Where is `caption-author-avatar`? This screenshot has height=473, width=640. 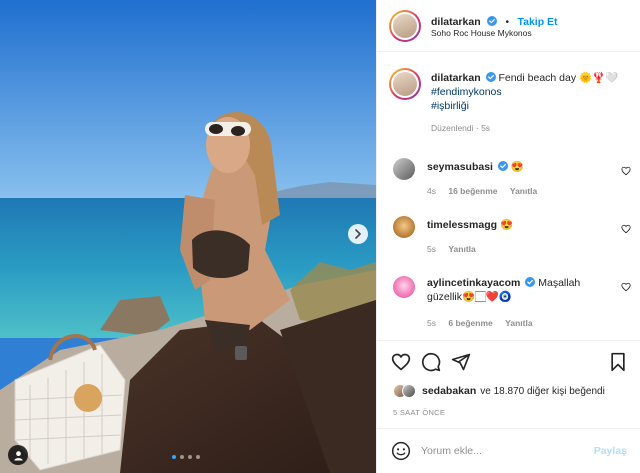
caption-author-avatar is located at coordinates (405, 84).